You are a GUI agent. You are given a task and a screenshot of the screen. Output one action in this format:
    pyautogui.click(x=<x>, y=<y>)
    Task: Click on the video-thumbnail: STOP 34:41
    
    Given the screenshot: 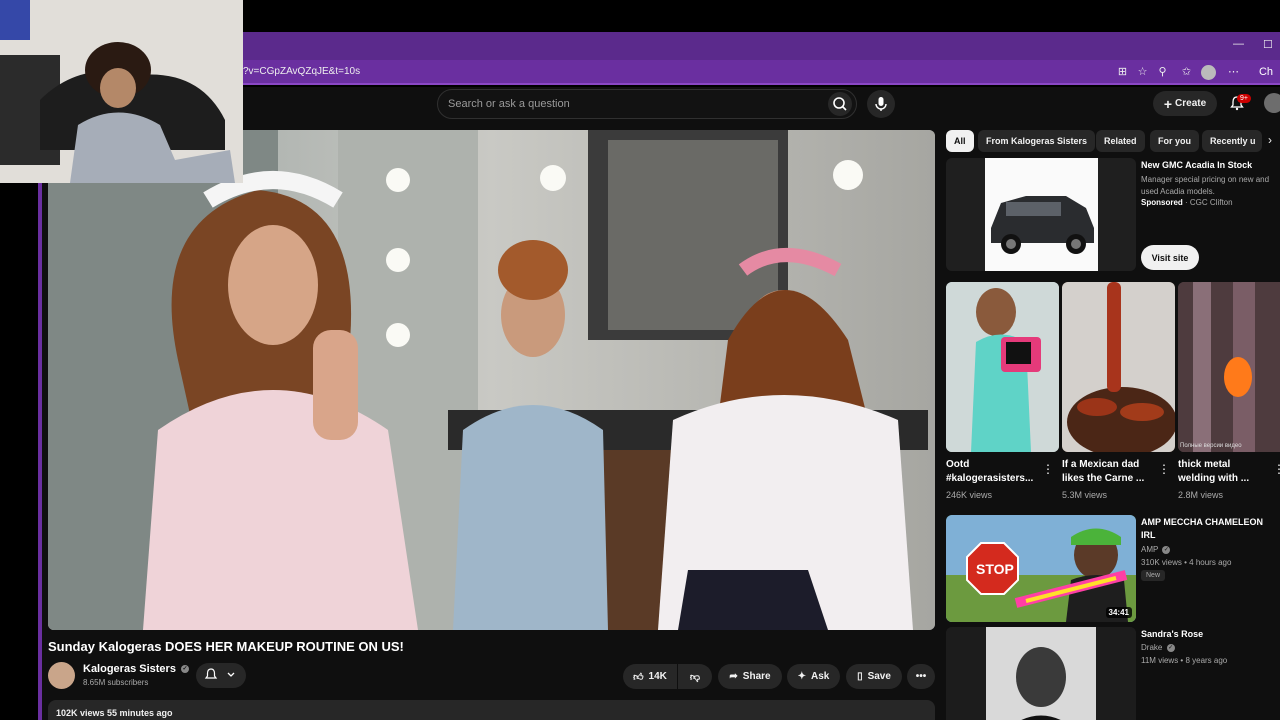 What is the action you would take?
    pyautogui.click(x=1041, y=568)
    